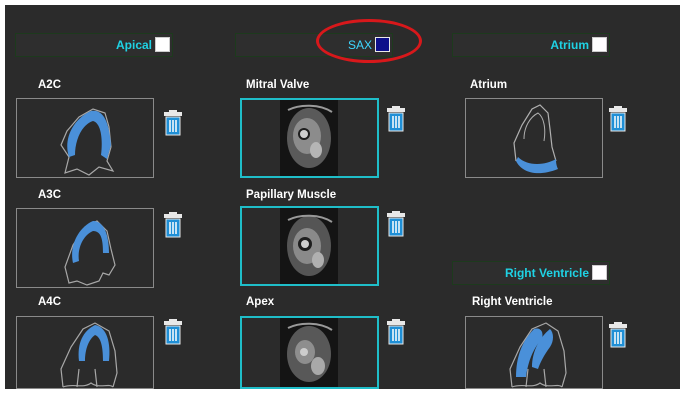  I want to click on a2c-thumbnail, so click(85, 138).